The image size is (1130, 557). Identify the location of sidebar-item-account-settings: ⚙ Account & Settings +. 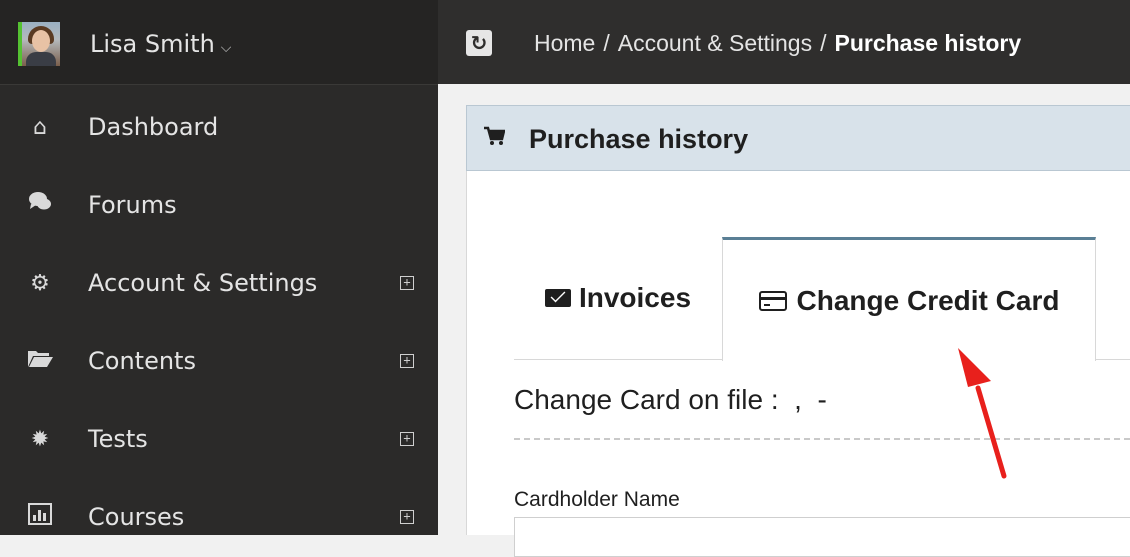
(219, 283).